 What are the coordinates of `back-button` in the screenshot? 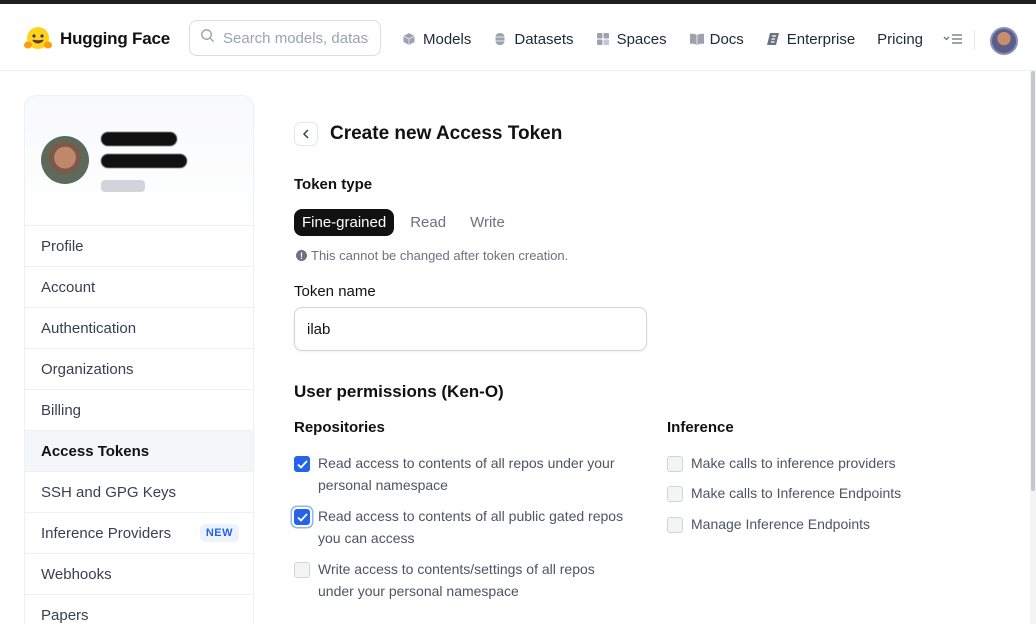 It's located at (306, 134).